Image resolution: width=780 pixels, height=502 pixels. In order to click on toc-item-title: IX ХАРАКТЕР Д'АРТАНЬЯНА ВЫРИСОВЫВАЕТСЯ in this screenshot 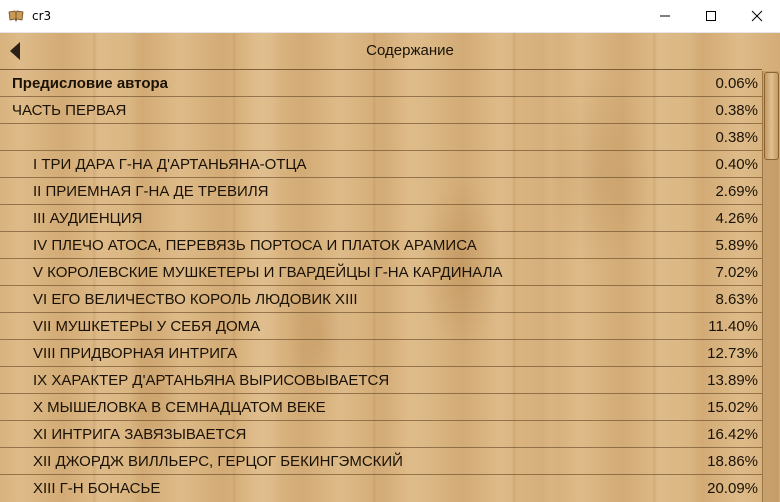, I will do `click(211, 380)`.